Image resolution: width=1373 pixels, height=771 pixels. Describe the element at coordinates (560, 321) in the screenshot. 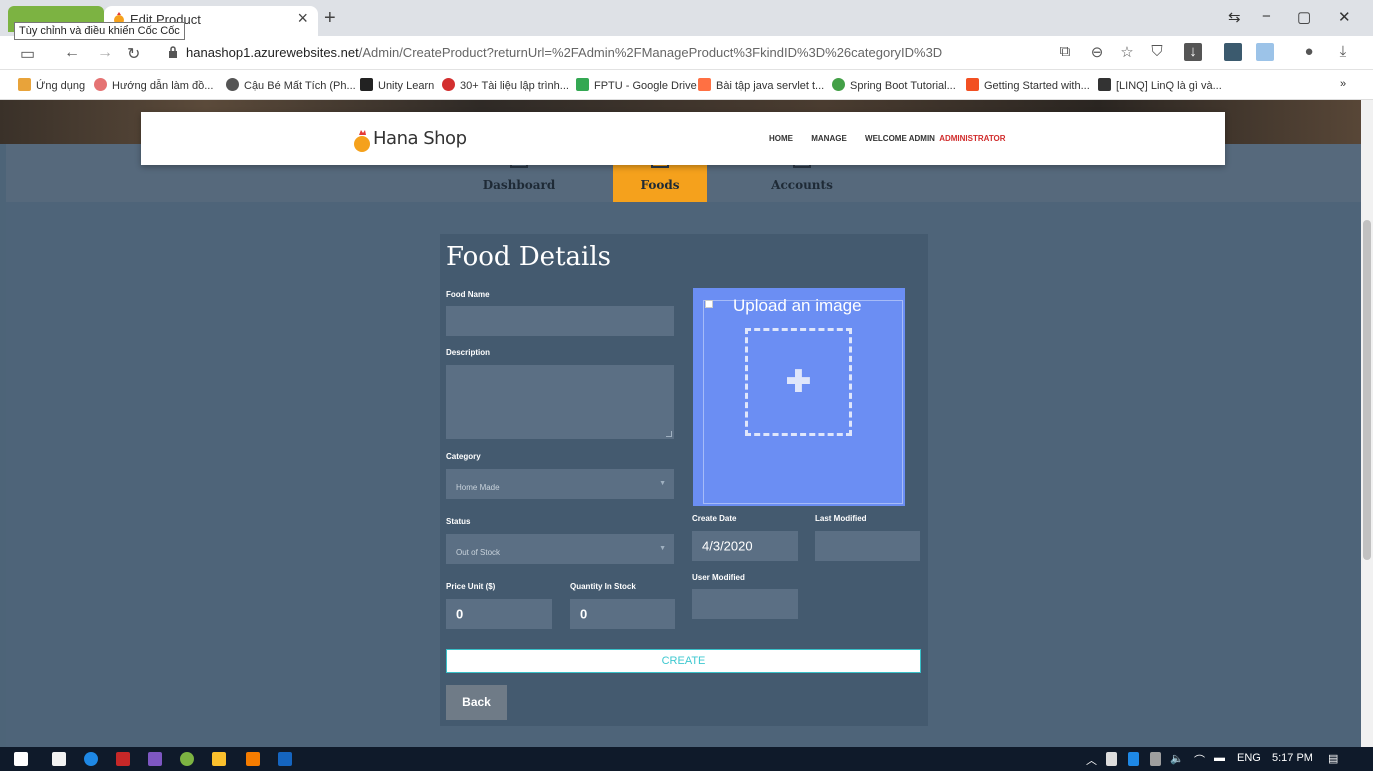

I see `food-name-input` at that location.